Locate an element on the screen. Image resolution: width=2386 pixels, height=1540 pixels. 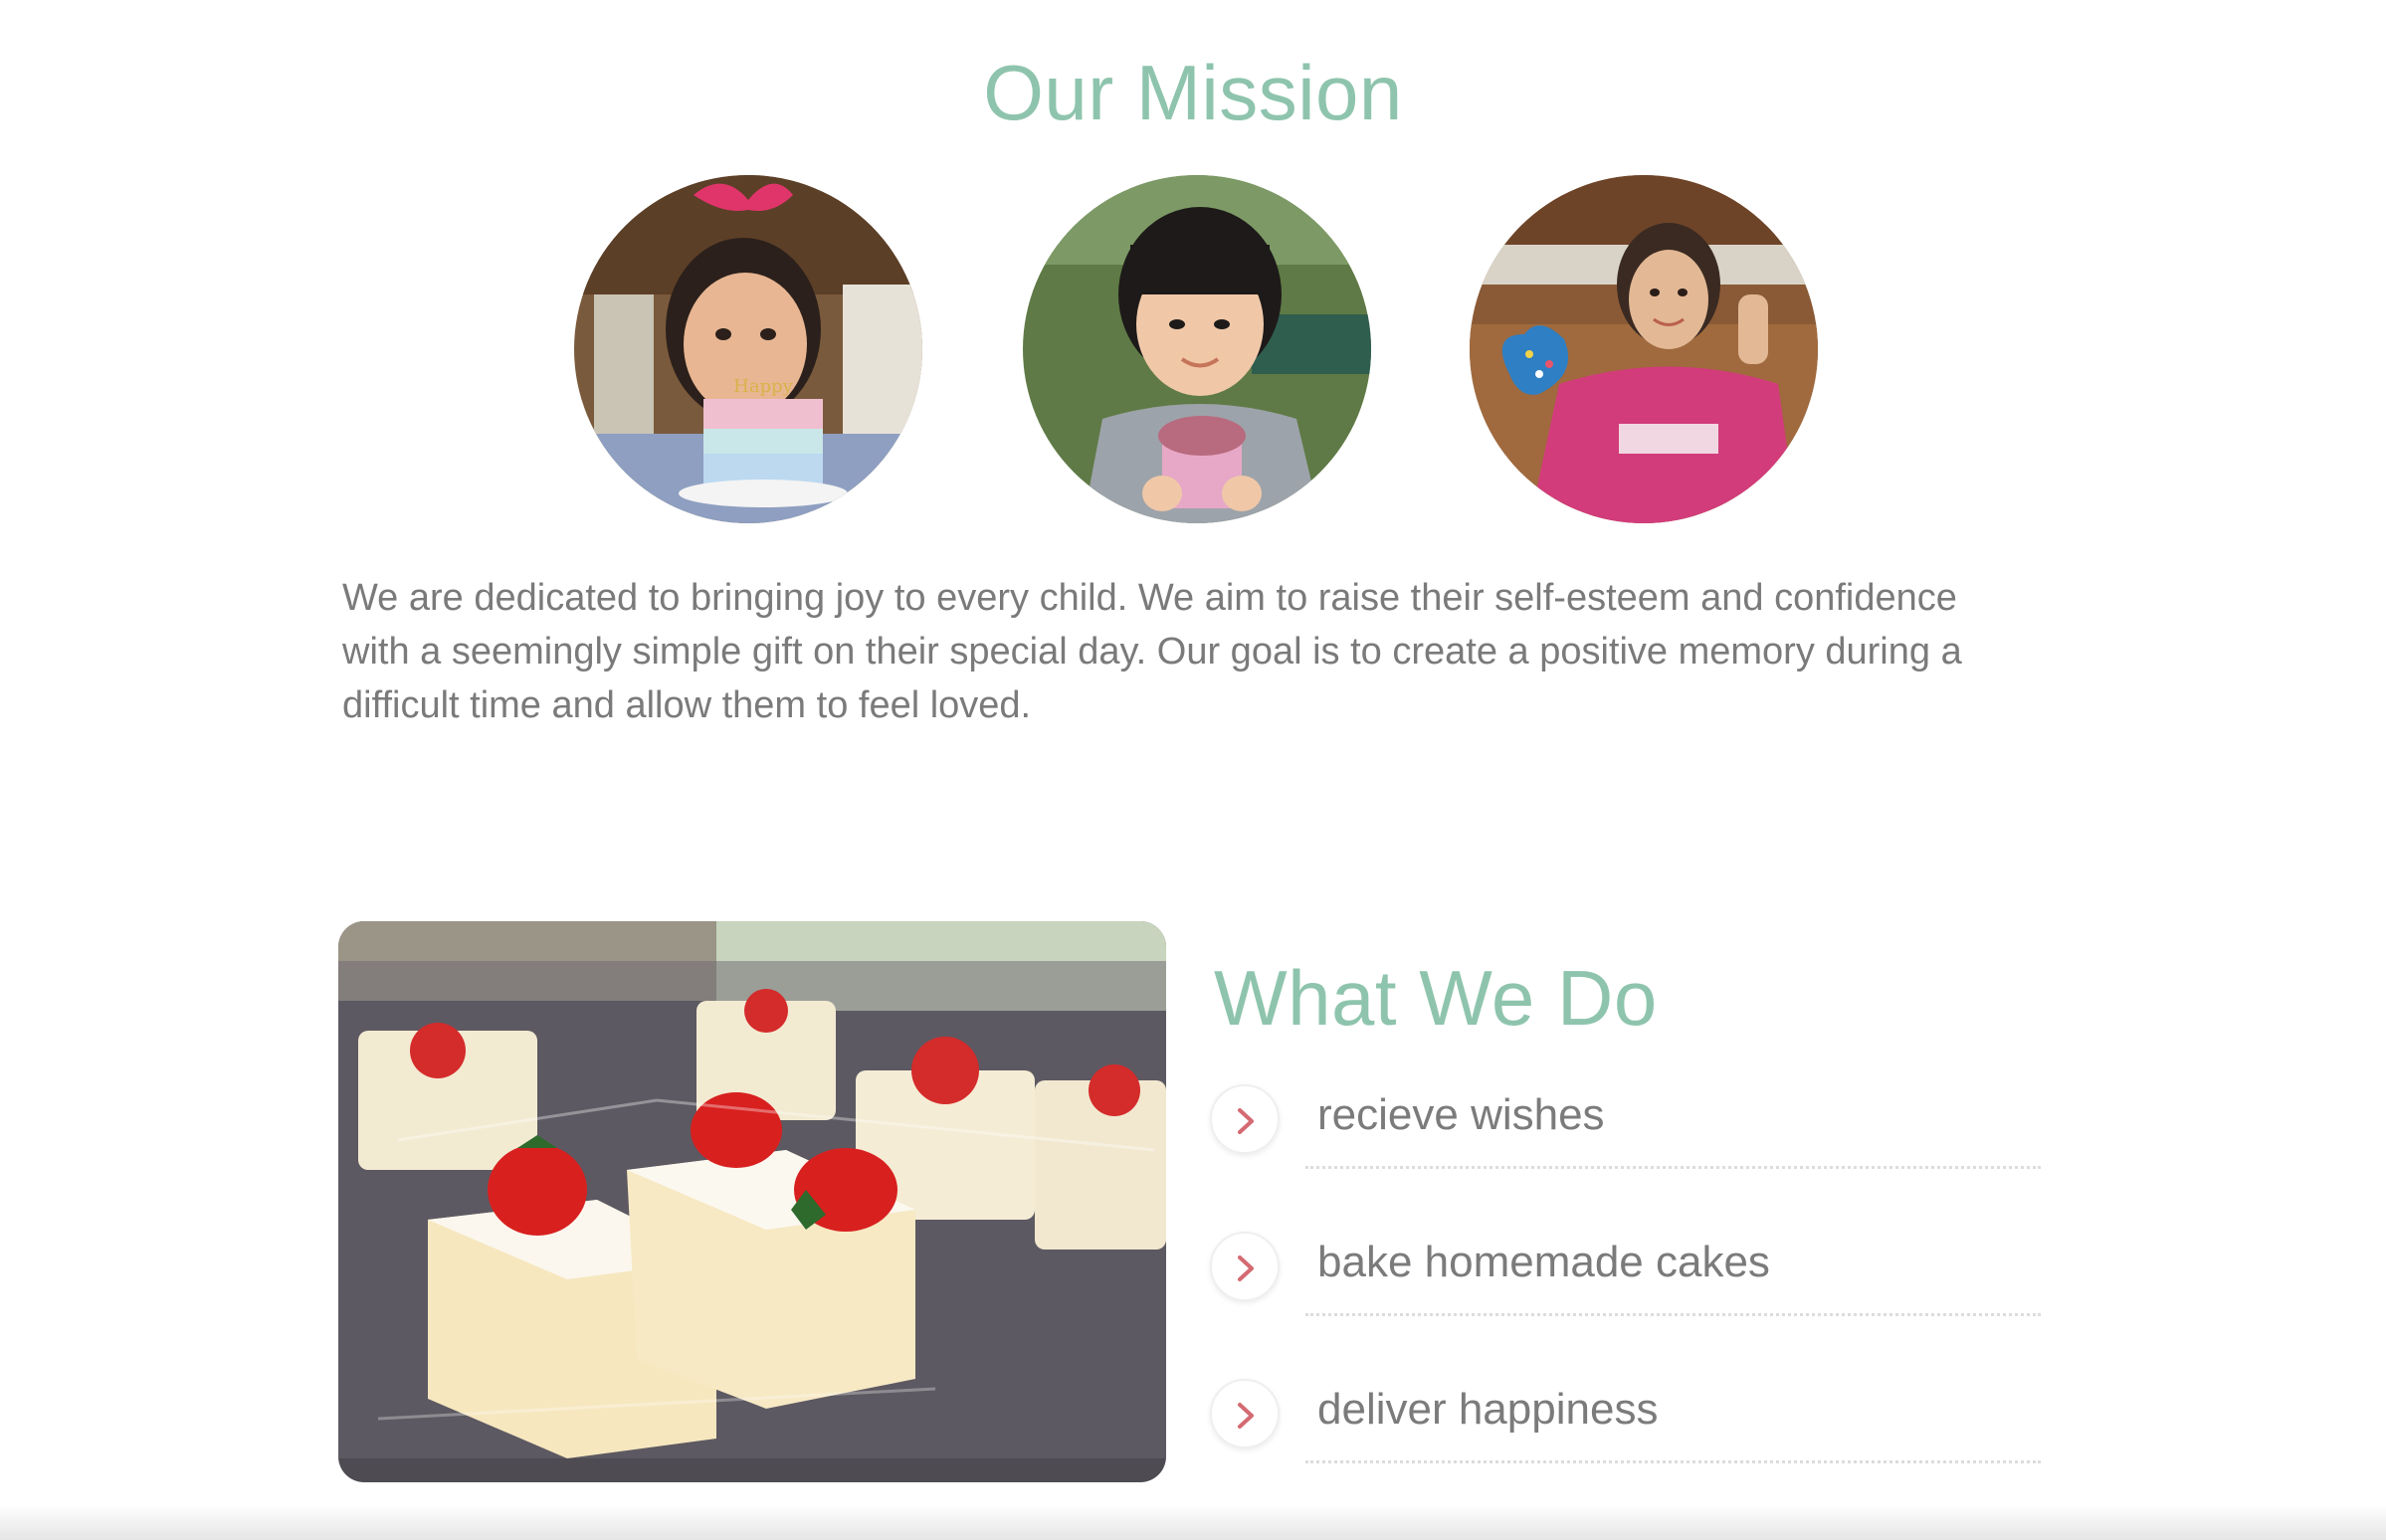
mission-title: Our Mission is located at coordinates (1193, 92).